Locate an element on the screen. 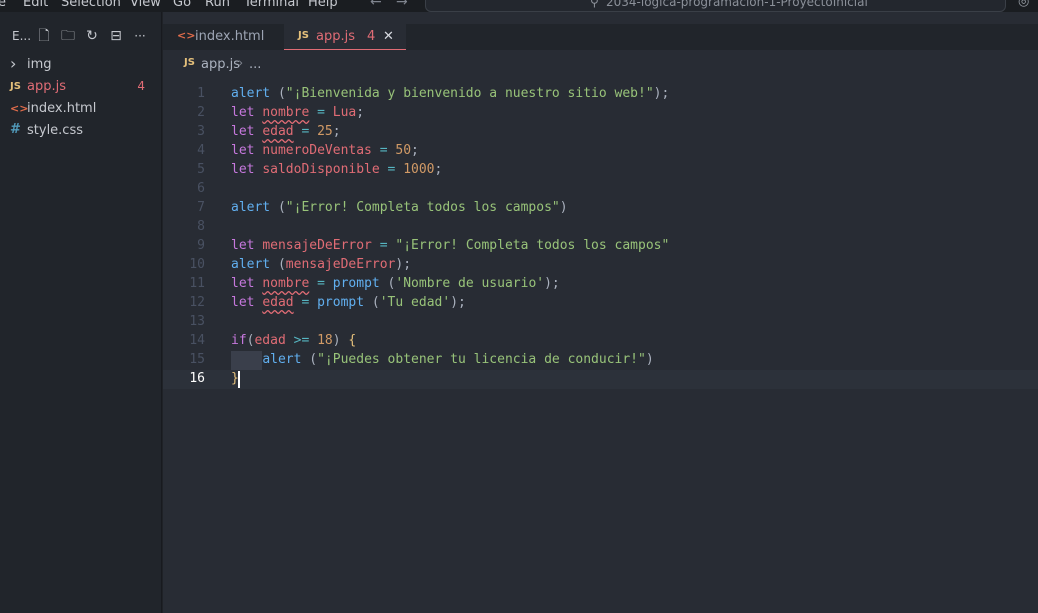  line-number: 13 is located at coordinates (197, 321).